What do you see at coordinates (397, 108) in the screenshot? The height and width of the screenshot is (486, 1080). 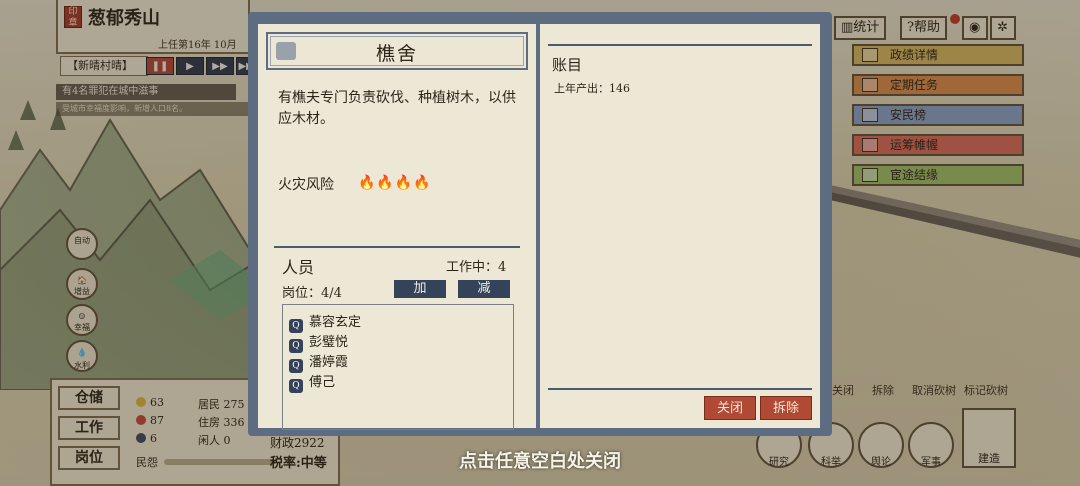 I see `building-description: 有樵夫专门负责砍伐、种植树木，以供应木材。` at bounding box center [397, 108].